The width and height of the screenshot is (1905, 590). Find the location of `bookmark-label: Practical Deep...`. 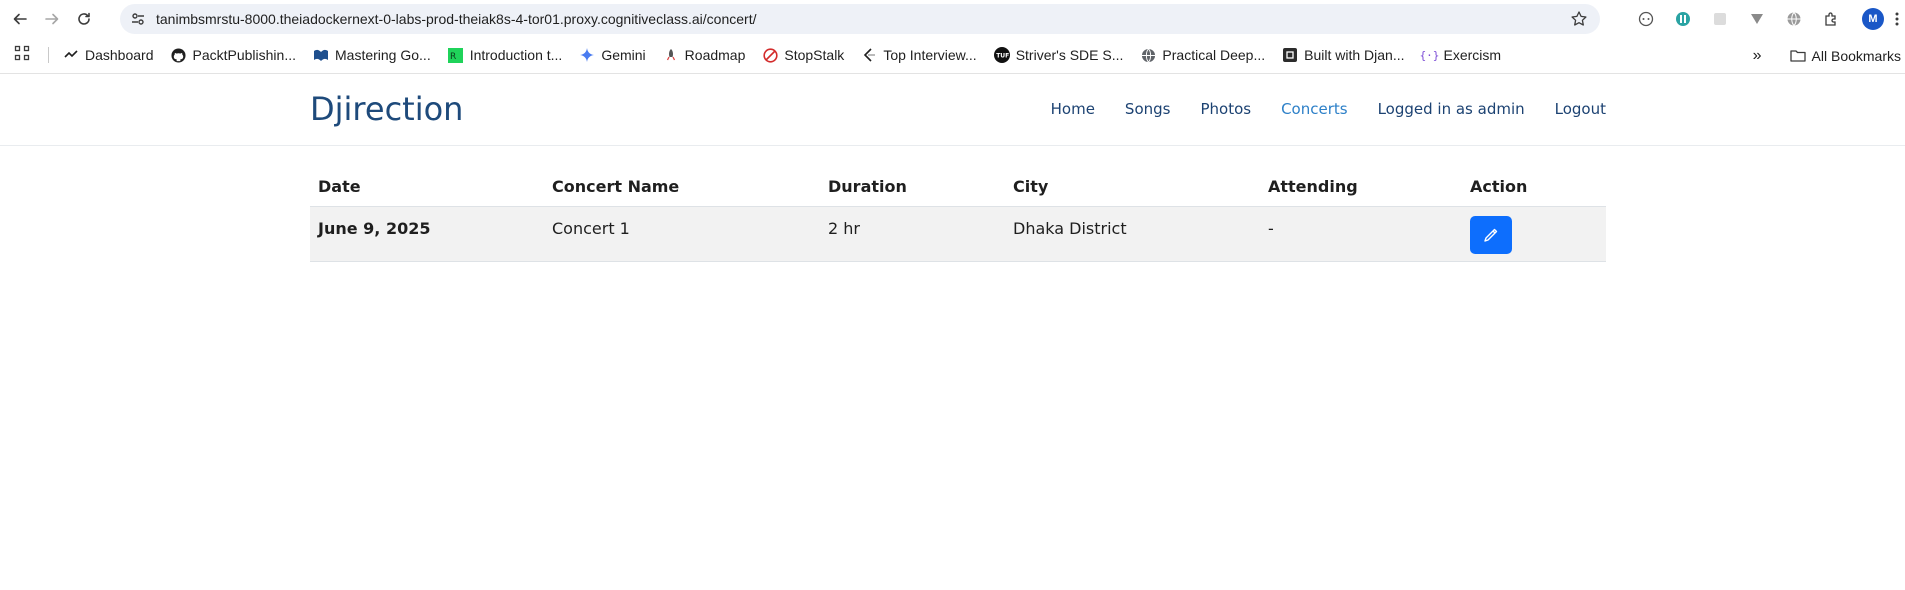

bookmark-label: Practical Deep... is located at coordinates (1214, 55).